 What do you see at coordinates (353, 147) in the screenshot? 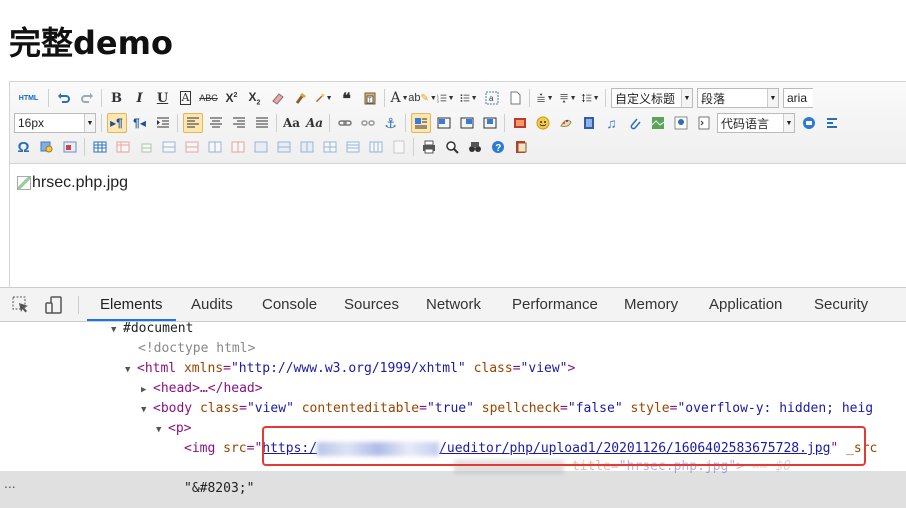
I see `split-to-rows-icon` at bounding box center [353, 147].